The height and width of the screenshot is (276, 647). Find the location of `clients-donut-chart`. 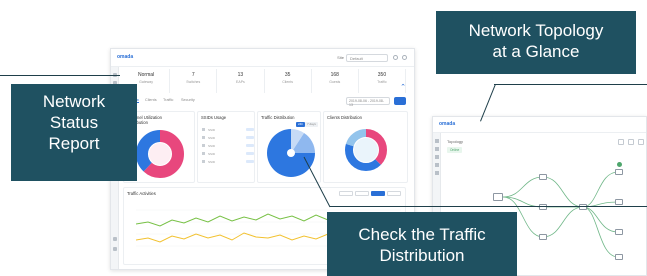

clients-donut-chart is located at coordinates (366, 150).